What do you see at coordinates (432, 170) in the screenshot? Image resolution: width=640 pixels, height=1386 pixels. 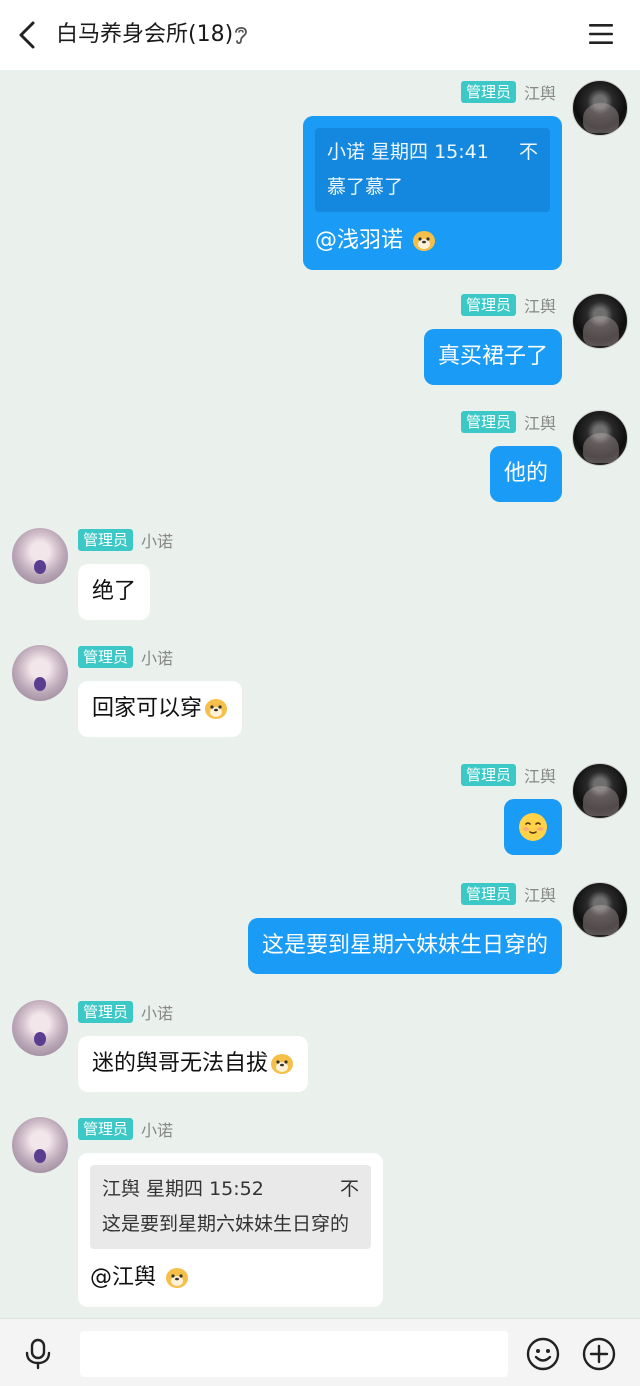 I see `quoted-message: 小诺 星期四 15:41 不 慕了慕了` at bounding box center [432, 170].